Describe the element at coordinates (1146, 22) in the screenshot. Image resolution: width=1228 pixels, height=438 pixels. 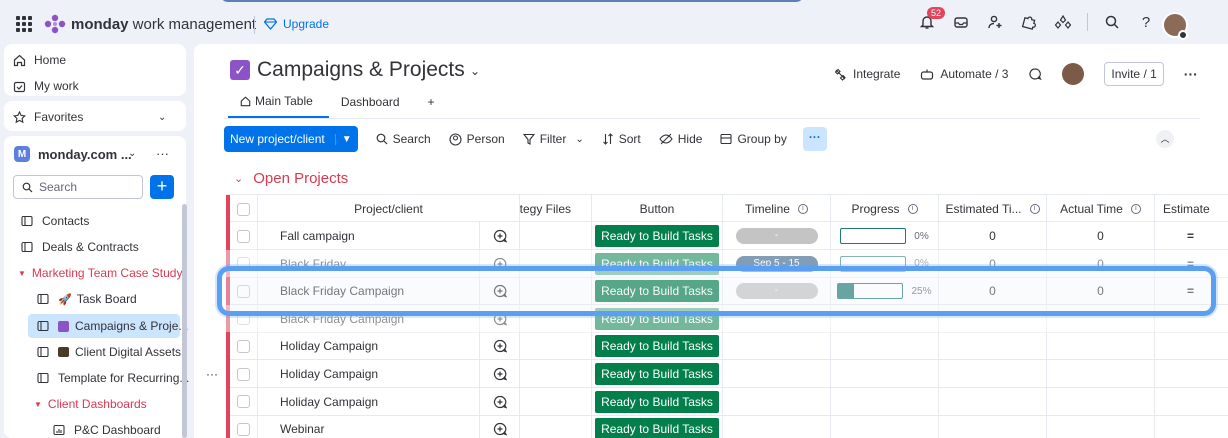
I see `help-icon: ?` at that location.